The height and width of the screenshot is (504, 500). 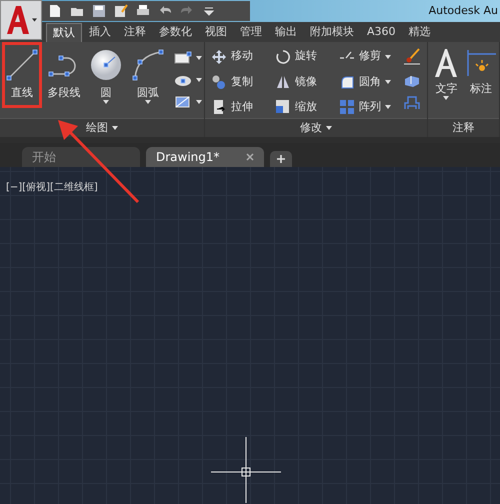 I want to click on ribbon-tab: 精选, so click(x=419, y=32).